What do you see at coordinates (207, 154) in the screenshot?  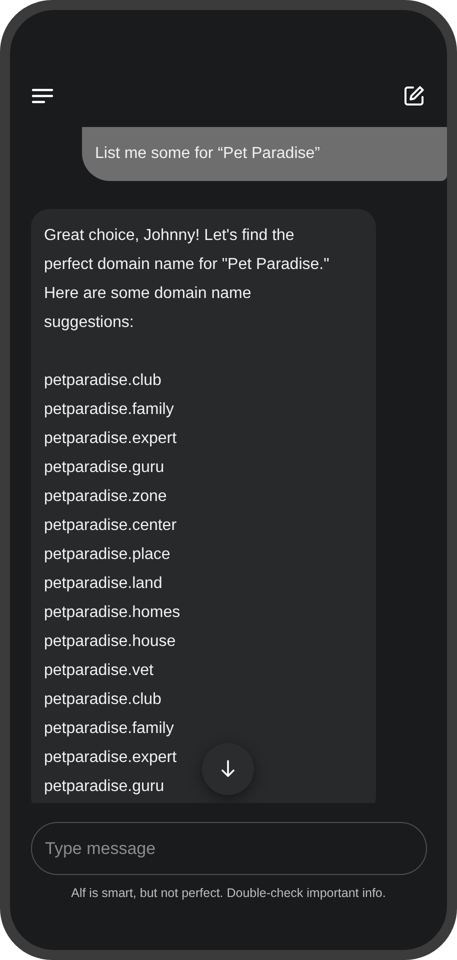 I see `message-line: List me some for “Pet Paradise”` at bounding box center [207, 154].